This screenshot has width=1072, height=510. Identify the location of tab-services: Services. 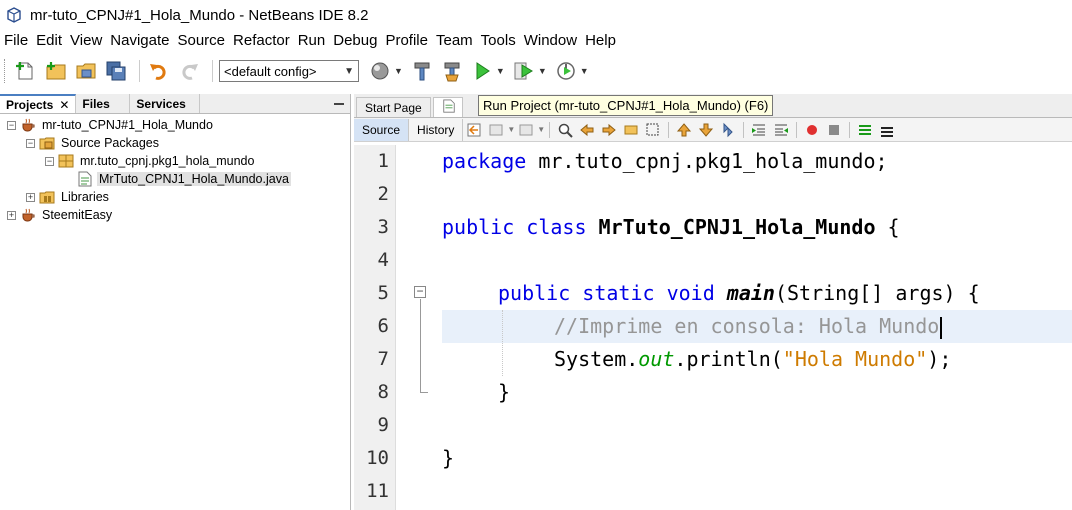
(165, 103).